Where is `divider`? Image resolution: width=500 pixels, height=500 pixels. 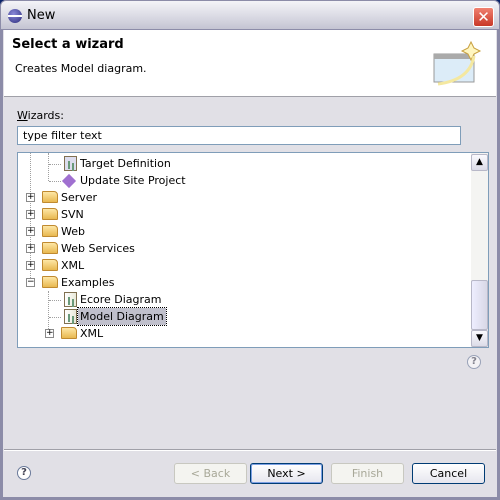 divider is located at coordinates (250, 450).